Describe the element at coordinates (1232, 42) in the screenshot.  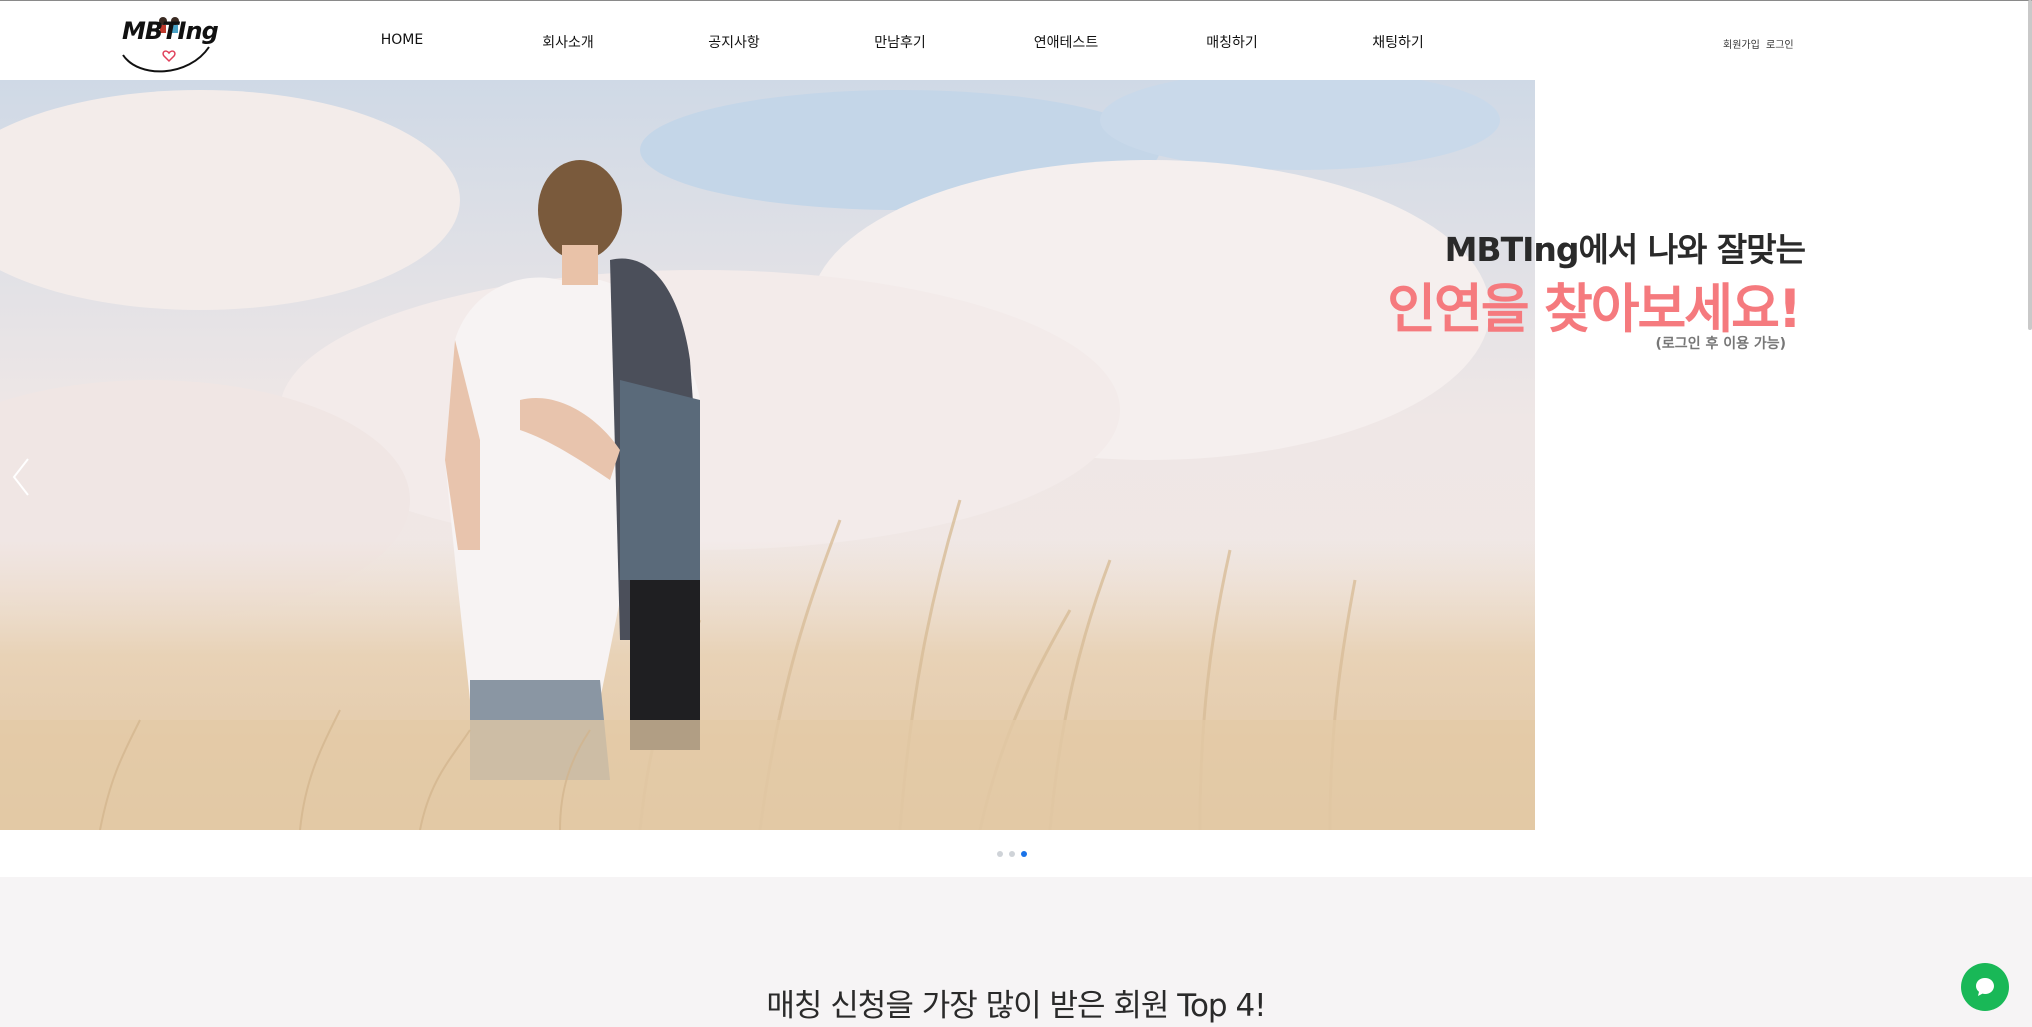
I see `nav-matching: 매칭하기` at that location.